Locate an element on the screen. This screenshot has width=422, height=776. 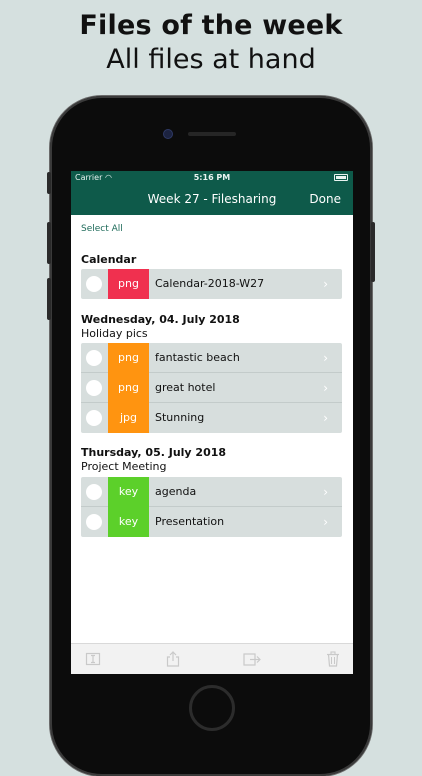
file-row: key Presentation › is located at coordinates (211, 522).